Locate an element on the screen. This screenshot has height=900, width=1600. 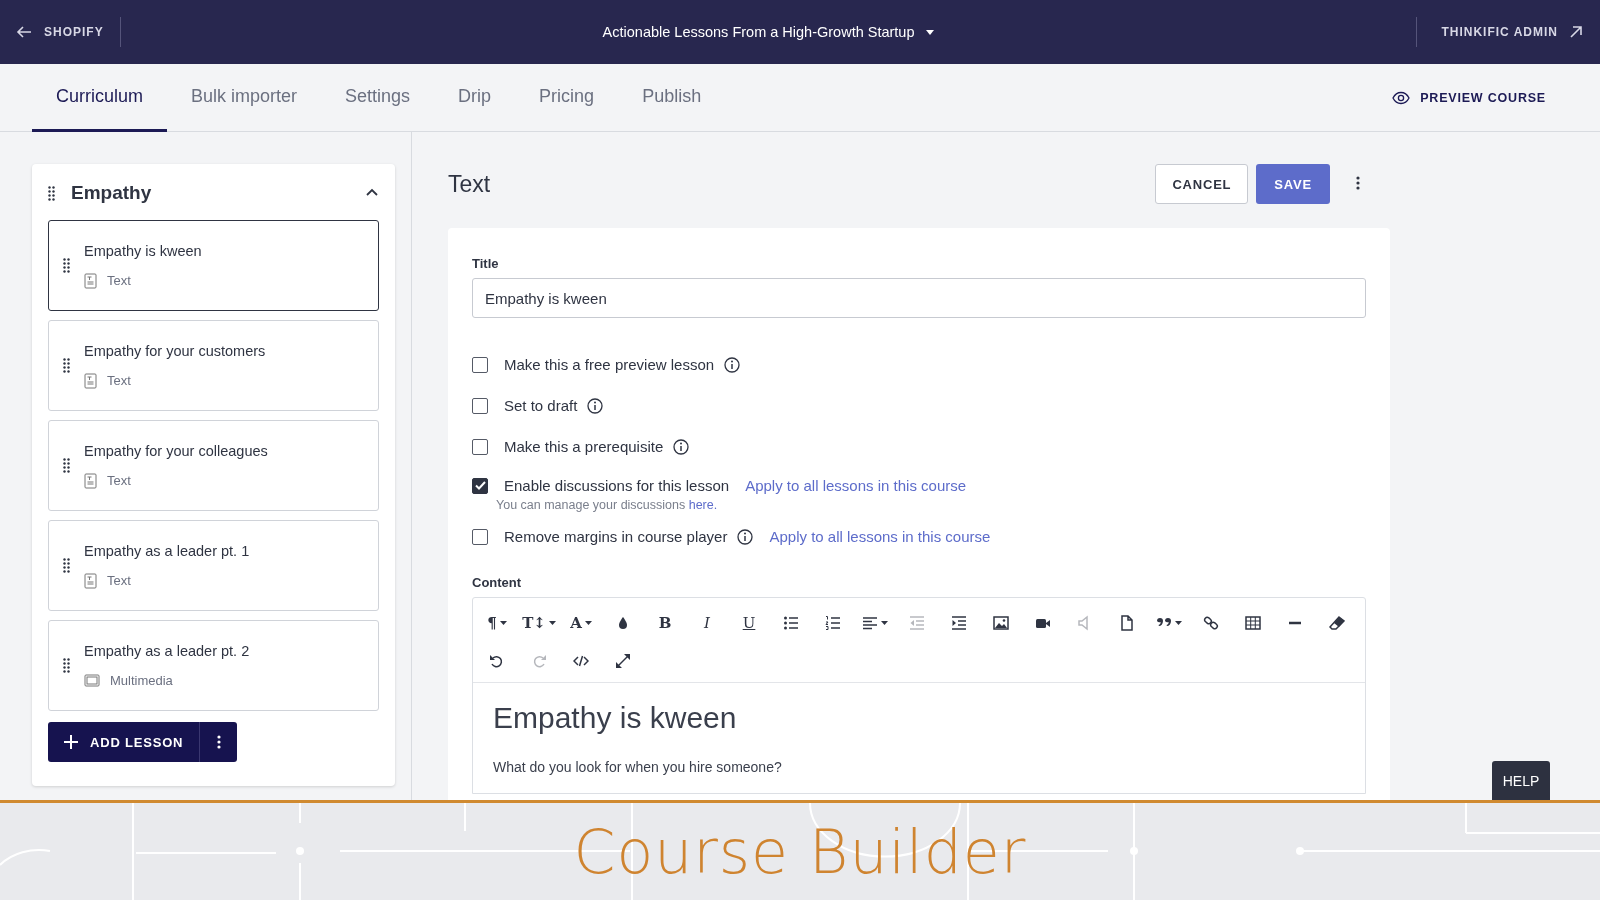
chapter-title: Empathy is located at coordinates (112, 193).